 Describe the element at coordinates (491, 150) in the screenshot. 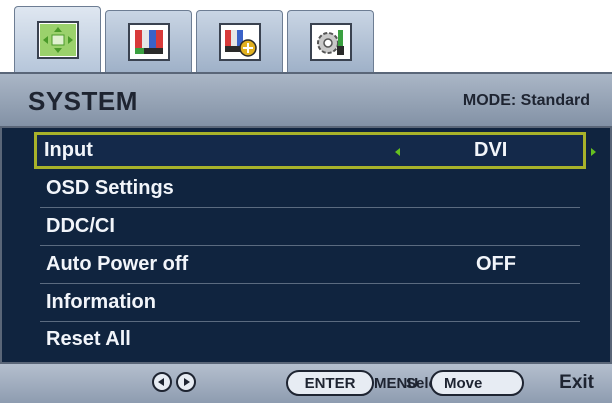

I see `menu-item-value: DVI` at that location.